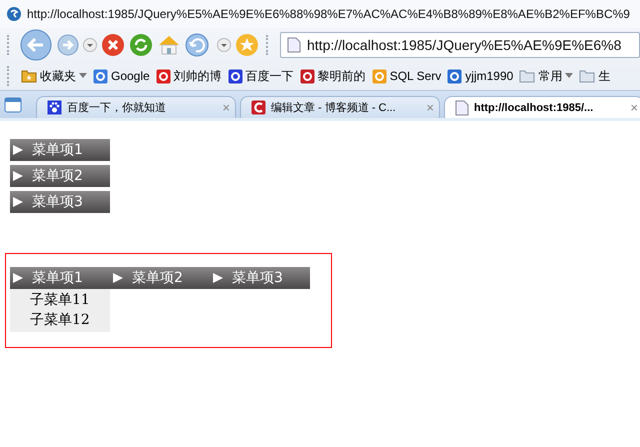  I want to click on address-field: http://localhost:1985/JQuery%E5%AE%9E%E6%8, so click(460, 45).